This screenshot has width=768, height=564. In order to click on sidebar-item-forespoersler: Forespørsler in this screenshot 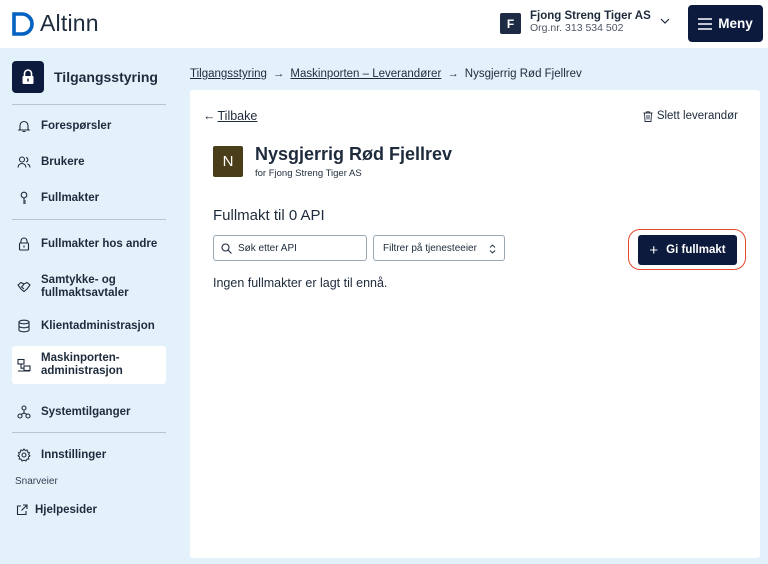, I will do `click(89, 126)`.